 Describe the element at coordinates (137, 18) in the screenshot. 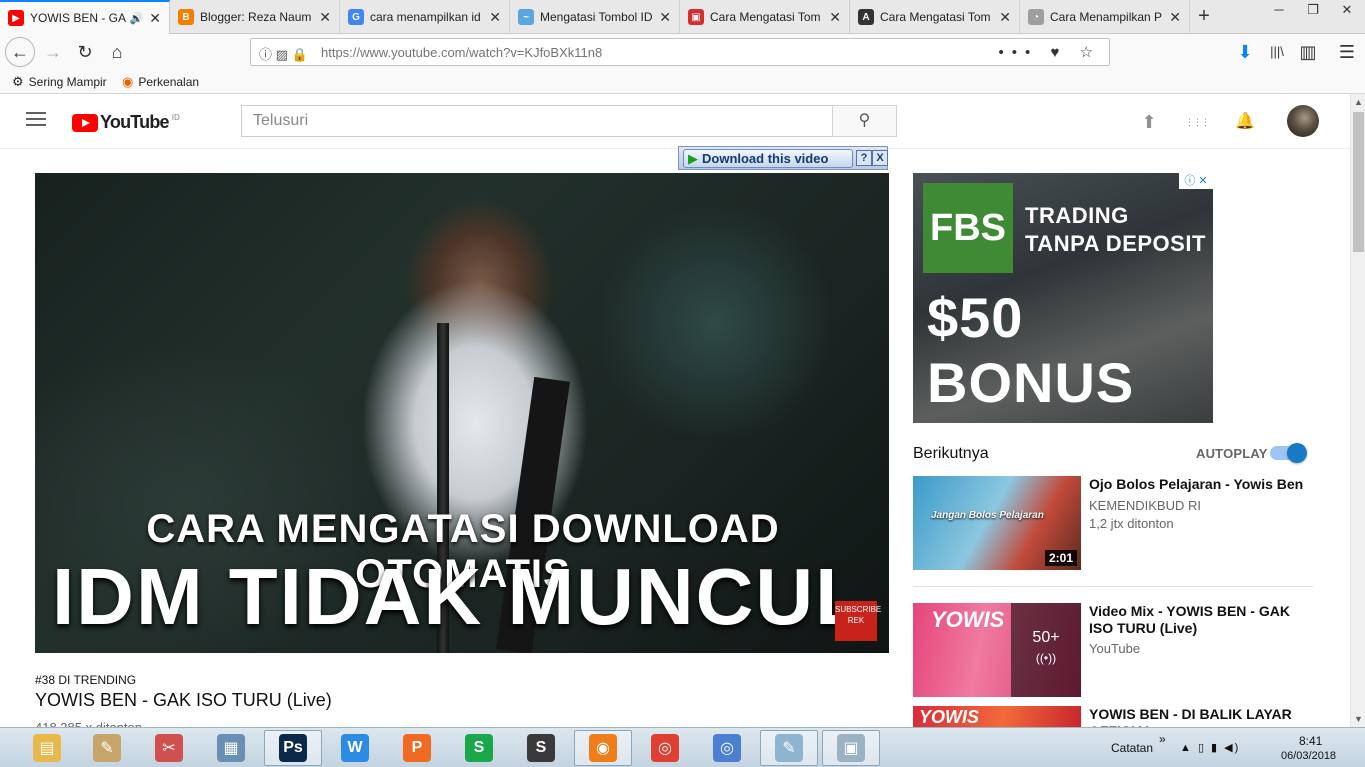

I see `speaker-icon: 🔊` at that location.